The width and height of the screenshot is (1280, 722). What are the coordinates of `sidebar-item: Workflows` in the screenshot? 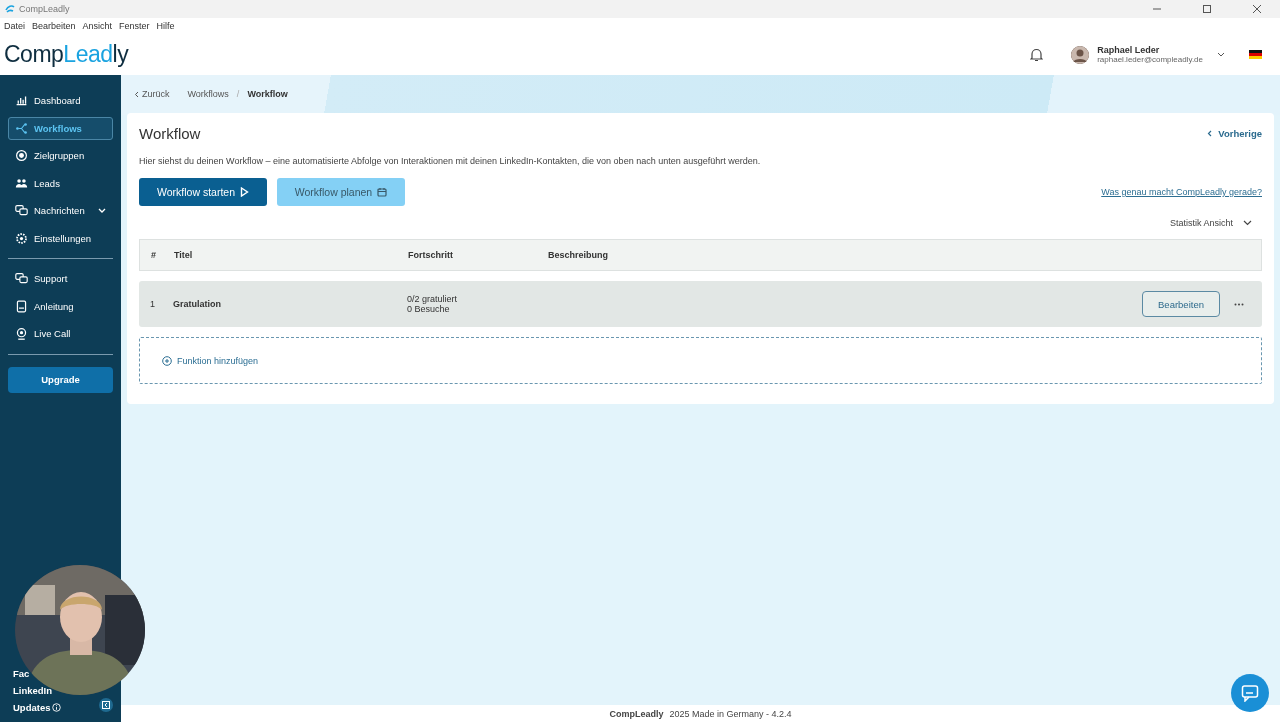 It's located at (60, 128).